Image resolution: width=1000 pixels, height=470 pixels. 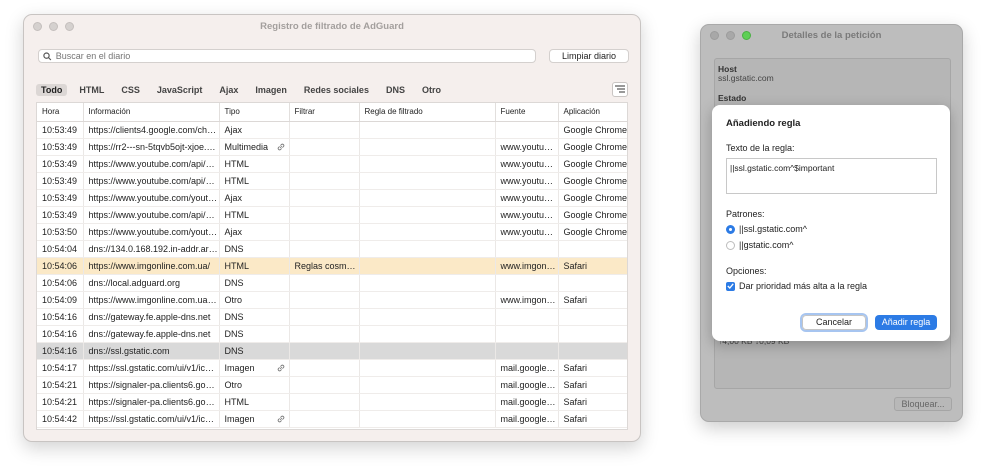 What do you see at coordinates (153, 197) in the screenshot?
I see `cell-text: https://www.youtube.com/youtubei/v1` at bounding box center [153, 197].